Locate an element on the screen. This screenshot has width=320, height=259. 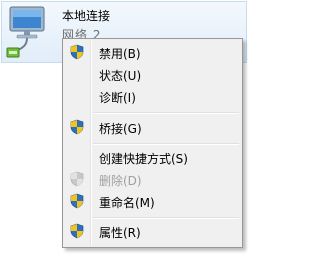
menu-item-rename: 重命名(M) is located at coordinates (152, 201).